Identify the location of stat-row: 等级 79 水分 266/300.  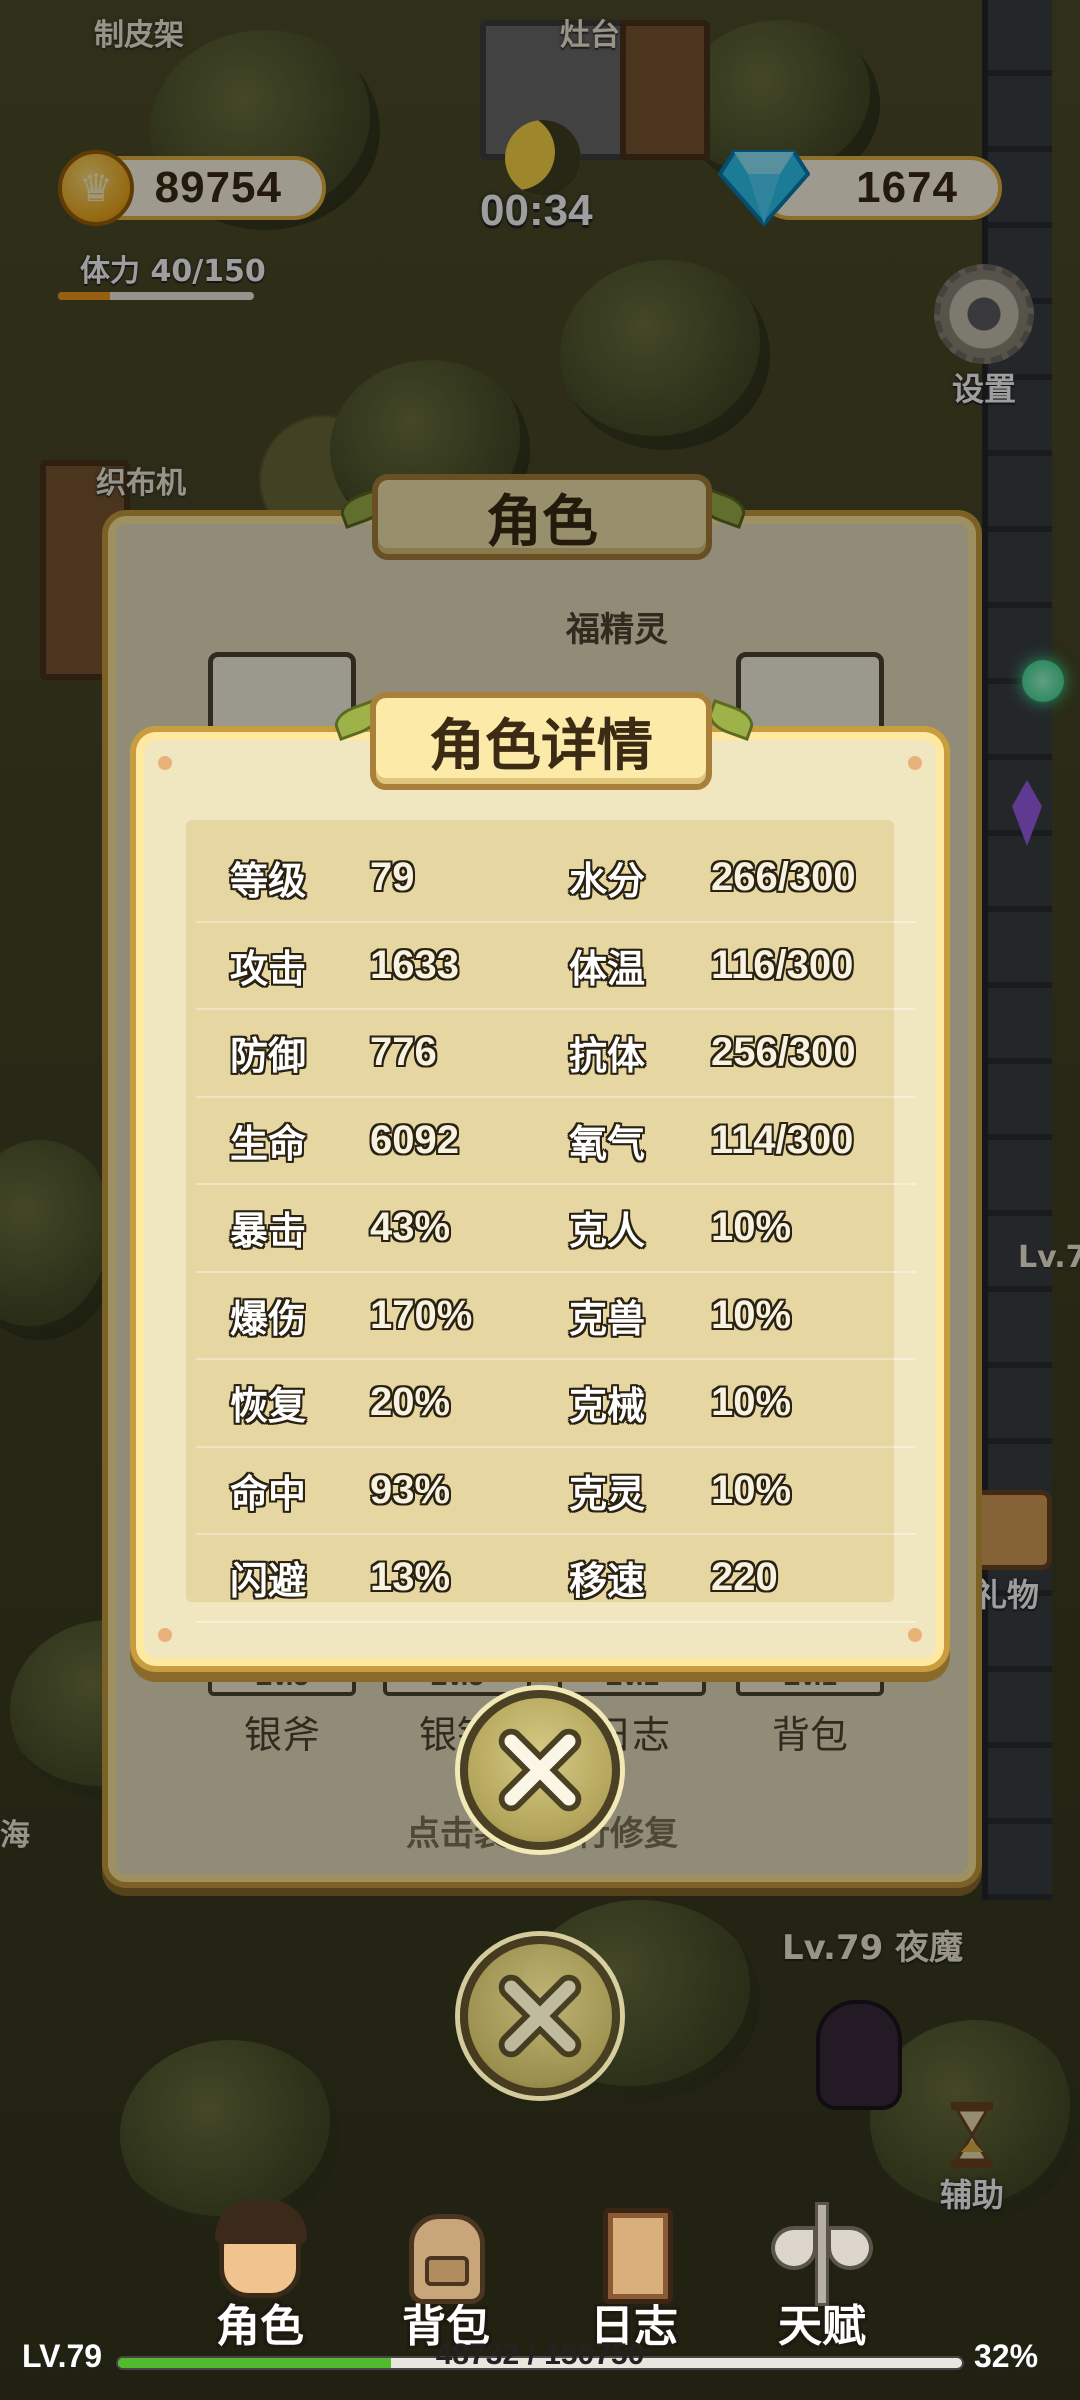
(556, 879).